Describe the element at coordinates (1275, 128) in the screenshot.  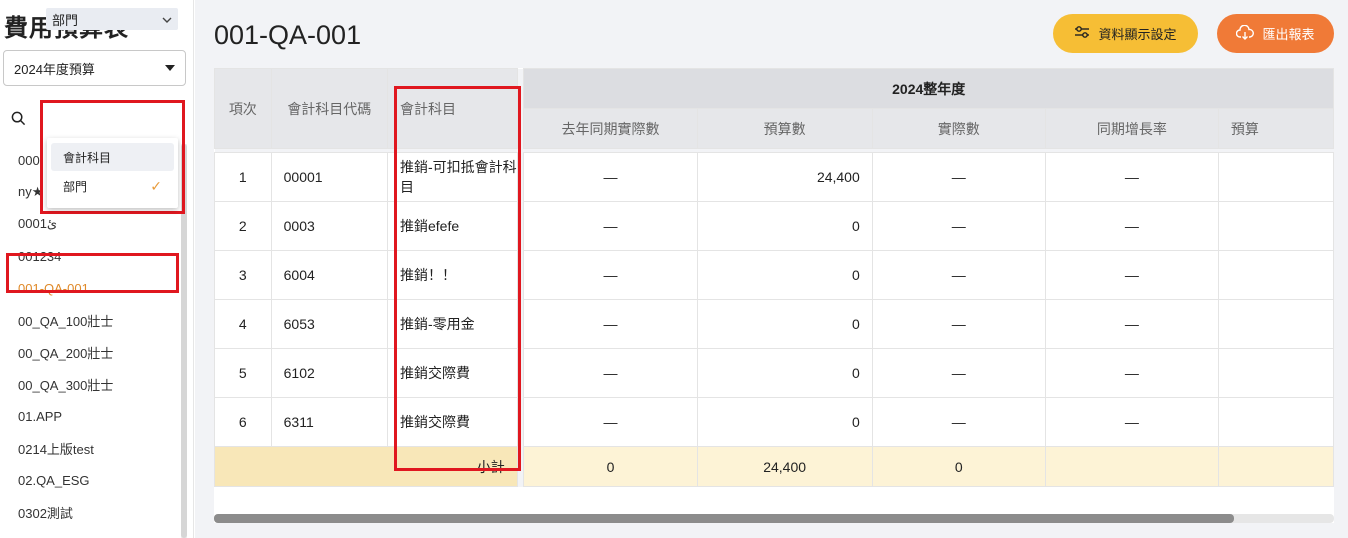
I see `header-budget-partial: 預算` at that location.